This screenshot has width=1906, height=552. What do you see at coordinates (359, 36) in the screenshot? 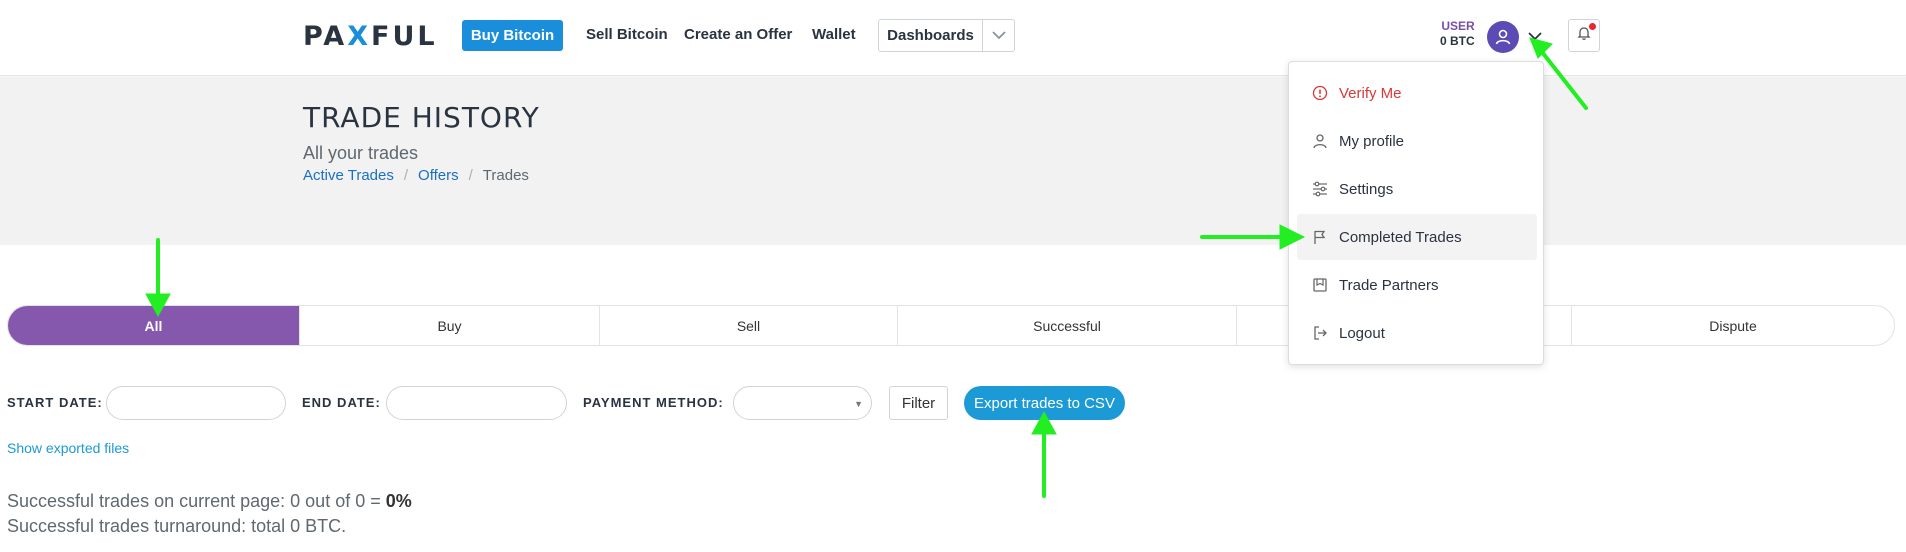
I see `logo-text-x: X` at bounding box center [359, 36].